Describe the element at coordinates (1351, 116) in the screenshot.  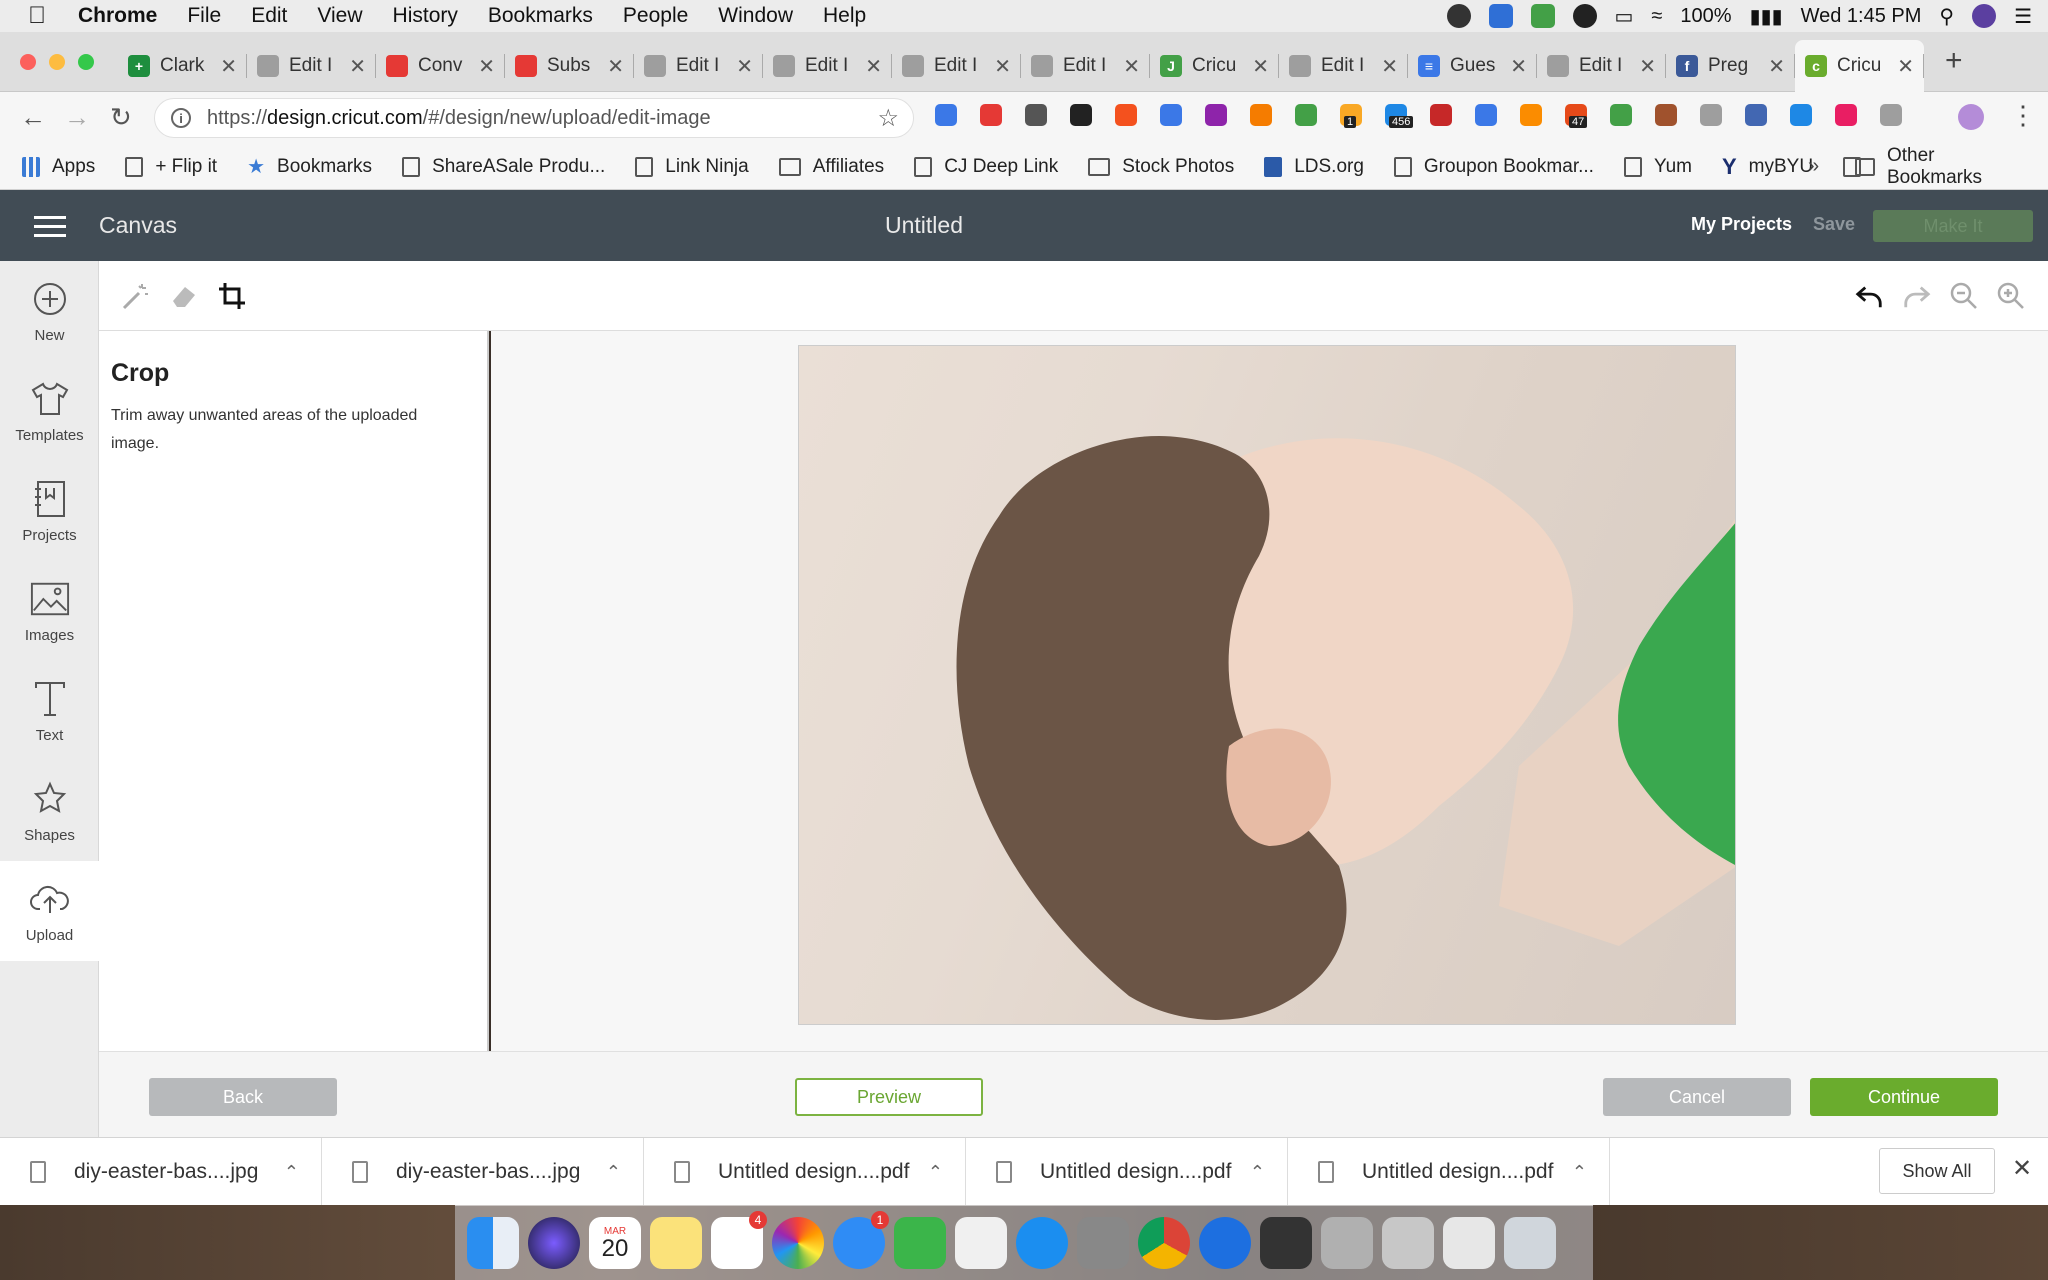
I see `extension-icon: 1` at that location.